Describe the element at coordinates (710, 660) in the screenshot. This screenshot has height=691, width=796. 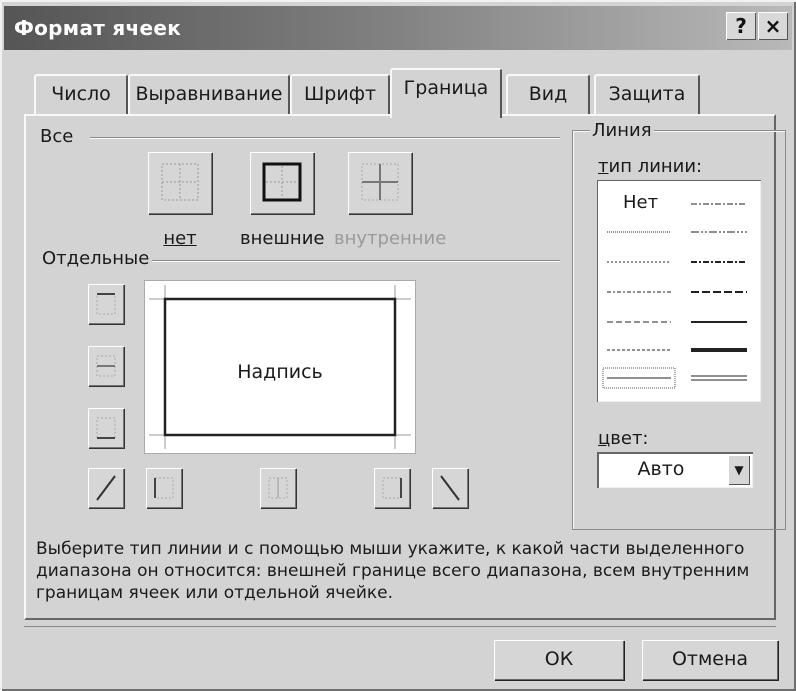
I see `cancel-button: Отмена` at that location.